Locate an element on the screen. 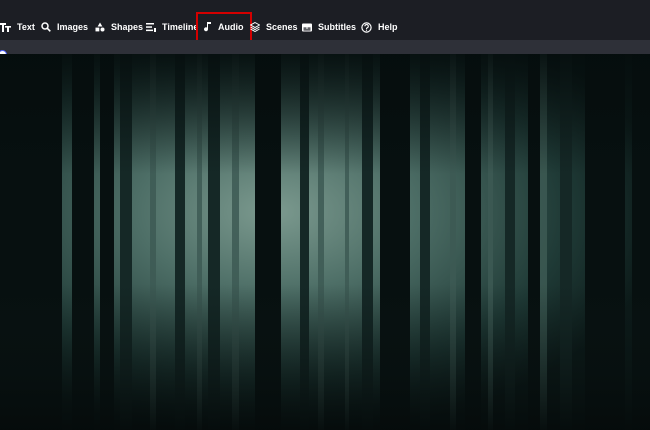 The image size is (650, 430). tool-label: Timeline is located at coordinates (180, 27).